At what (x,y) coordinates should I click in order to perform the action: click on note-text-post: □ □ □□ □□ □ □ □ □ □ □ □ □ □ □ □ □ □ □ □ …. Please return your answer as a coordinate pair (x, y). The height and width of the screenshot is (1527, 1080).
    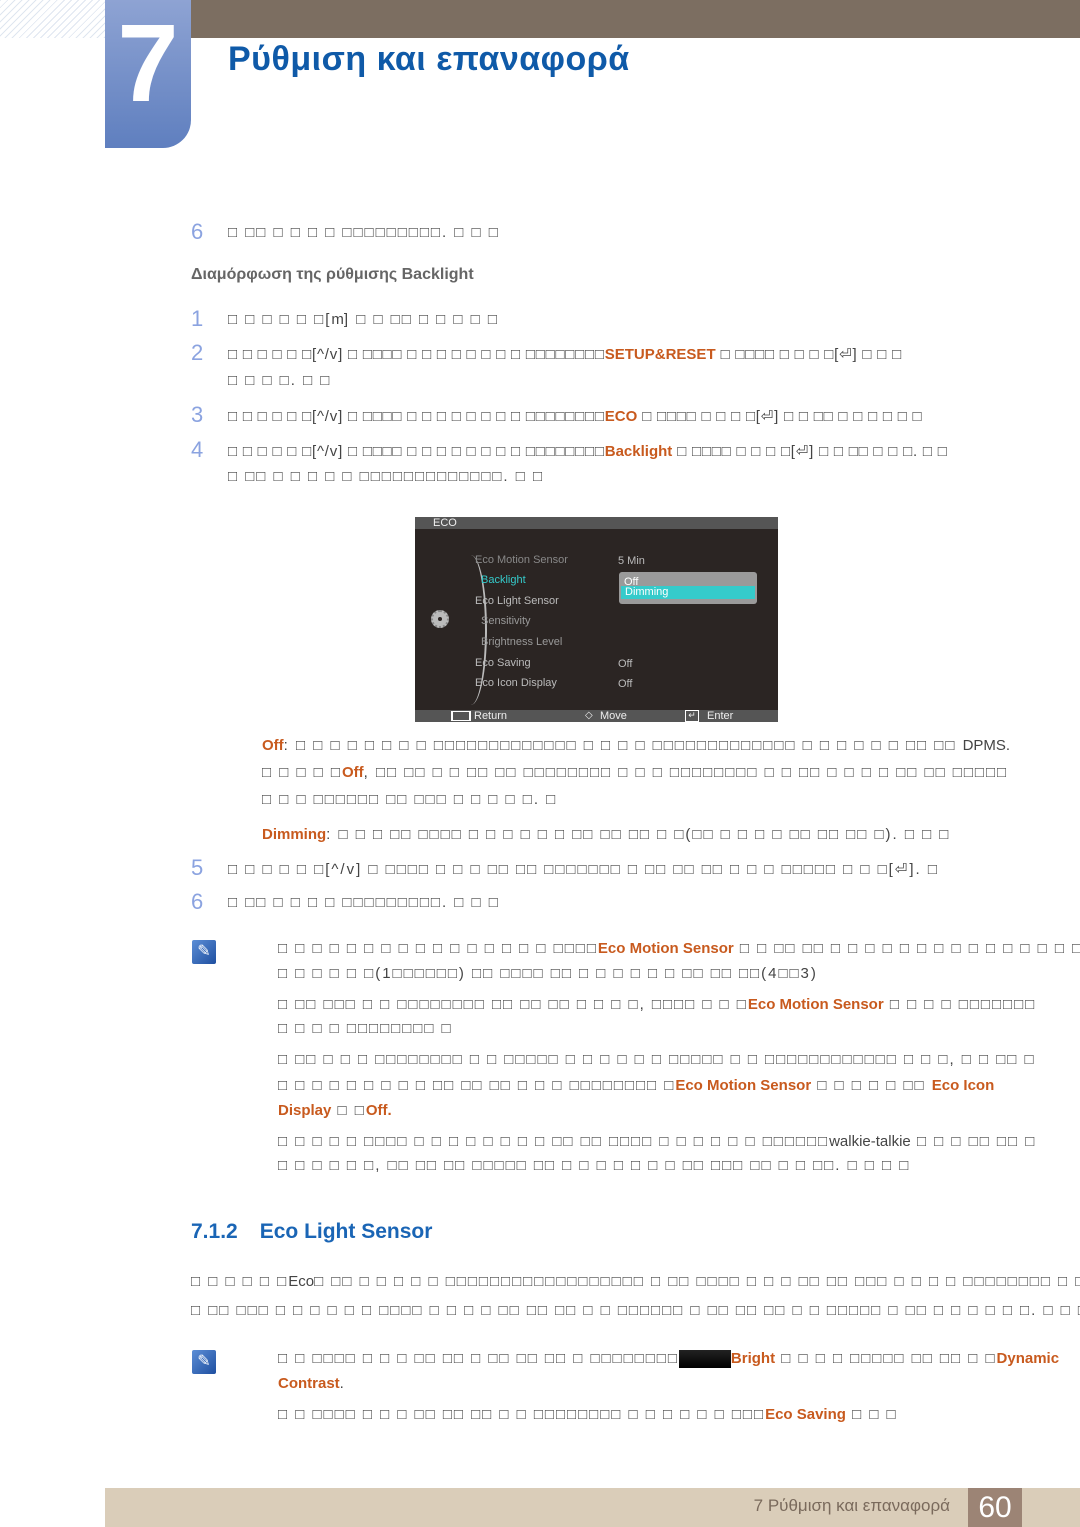
    Looking at the image, I should click on (906, 948).